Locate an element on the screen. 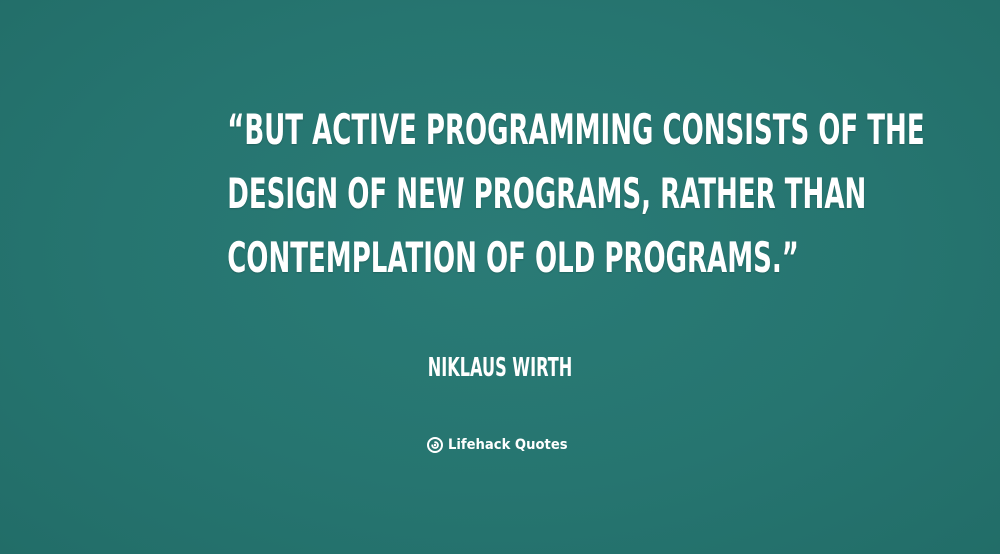 This screenshot has height=554, width=1000. quote-line: “BUT ACTIVE PROGRAMMING CONSISTS OF THE is located at coordinates (576, 129).